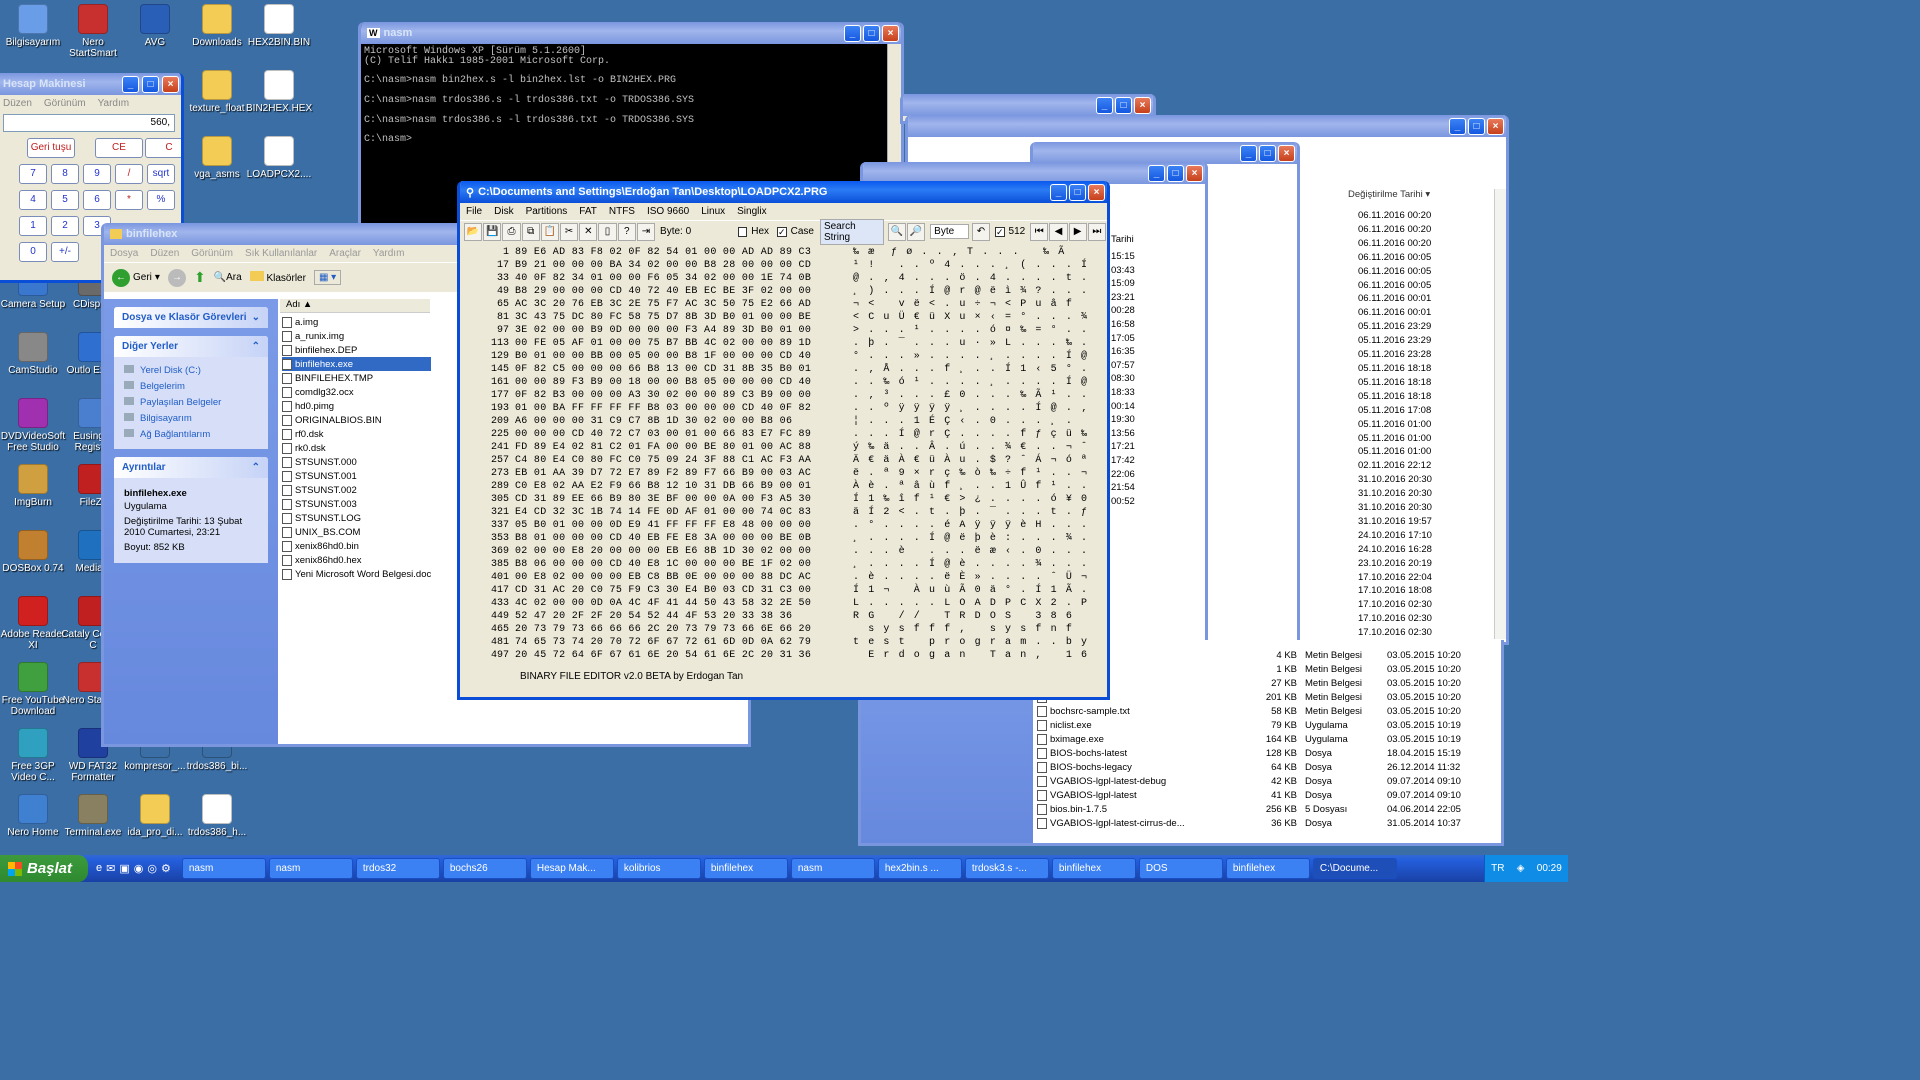 The width and height of the screenshot is (1920, 1080). What do you see at coordinates (129, 200) in the screenshot?
I see `calculator-button: *` at bounding box center [129, 200].